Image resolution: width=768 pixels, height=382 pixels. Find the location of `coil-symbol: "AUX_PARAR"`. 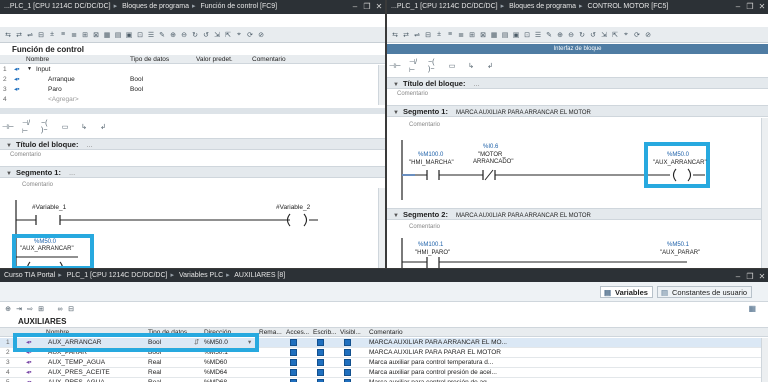

coil-symbol: "AUX_PARAR" is located at coordinates (680, 253).